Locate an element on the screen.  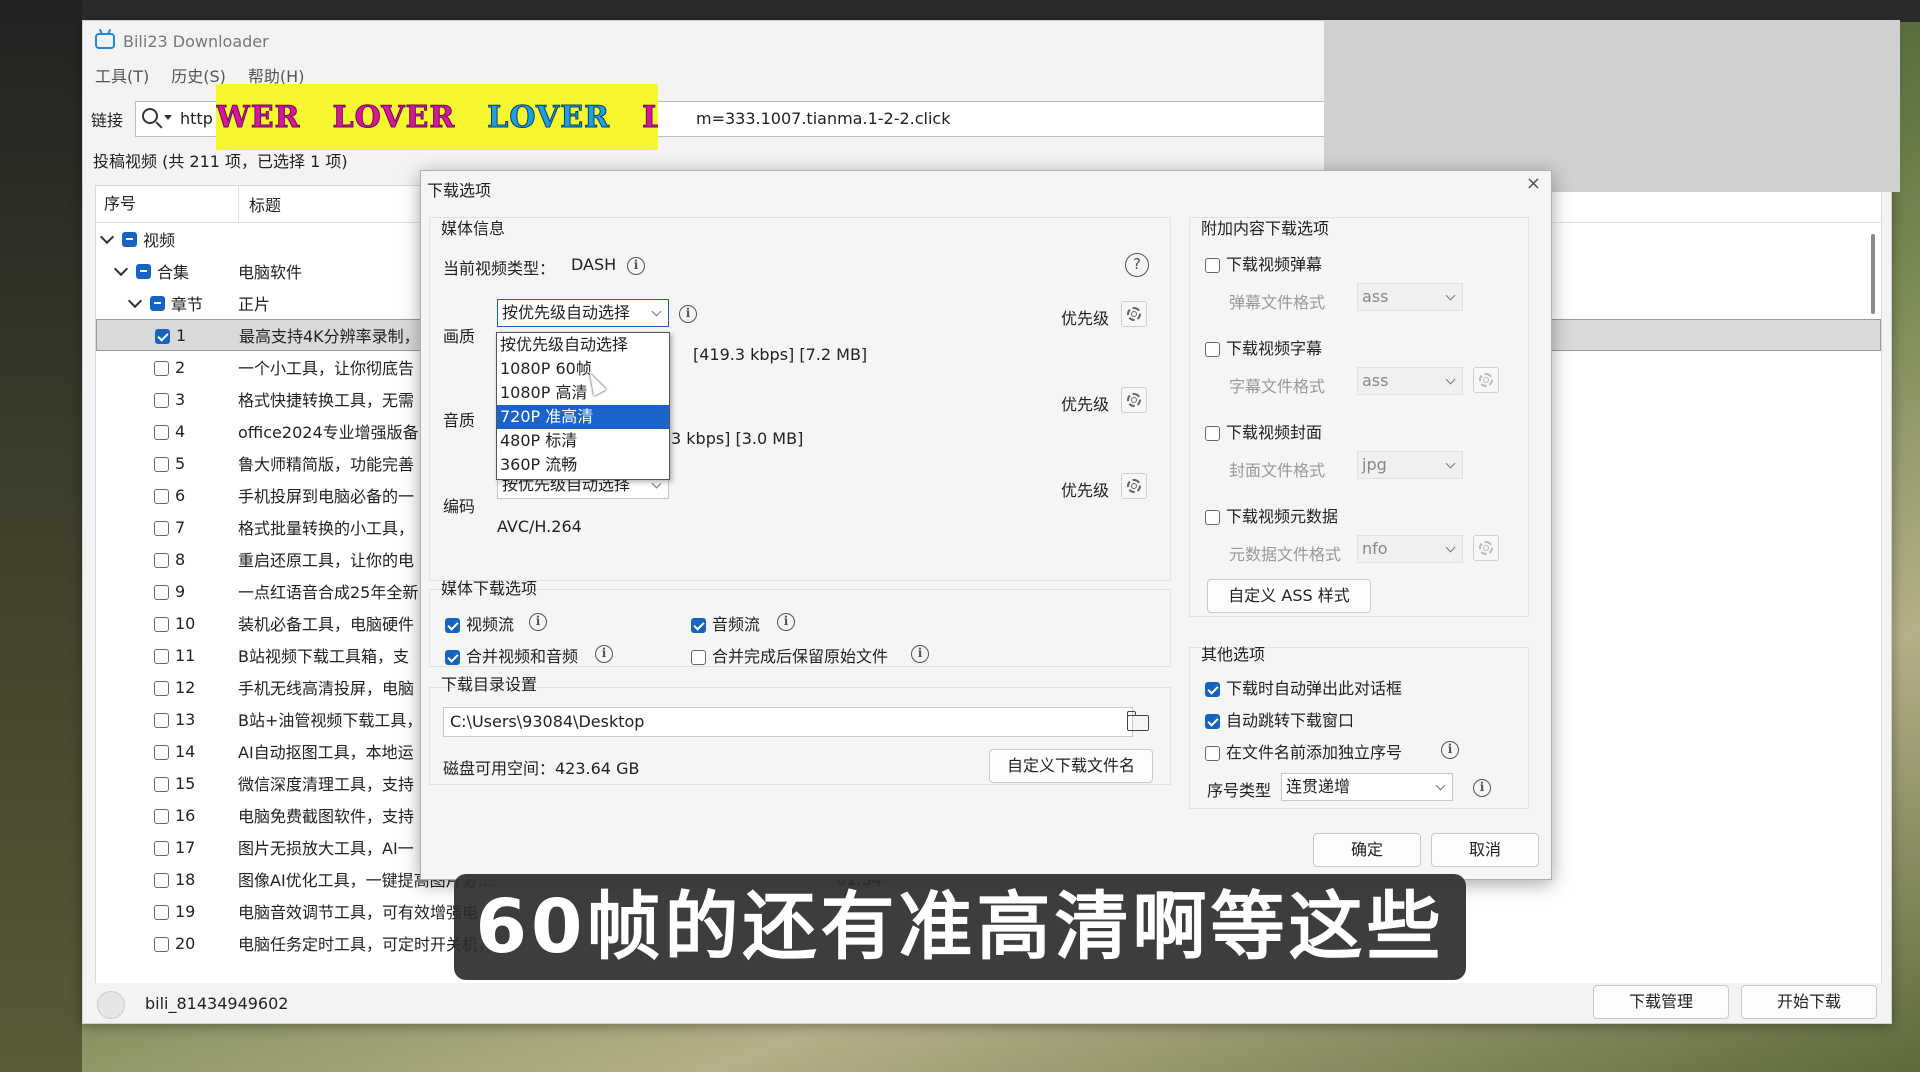
metadata-gear-icon is located at coordinates (1486, 548).